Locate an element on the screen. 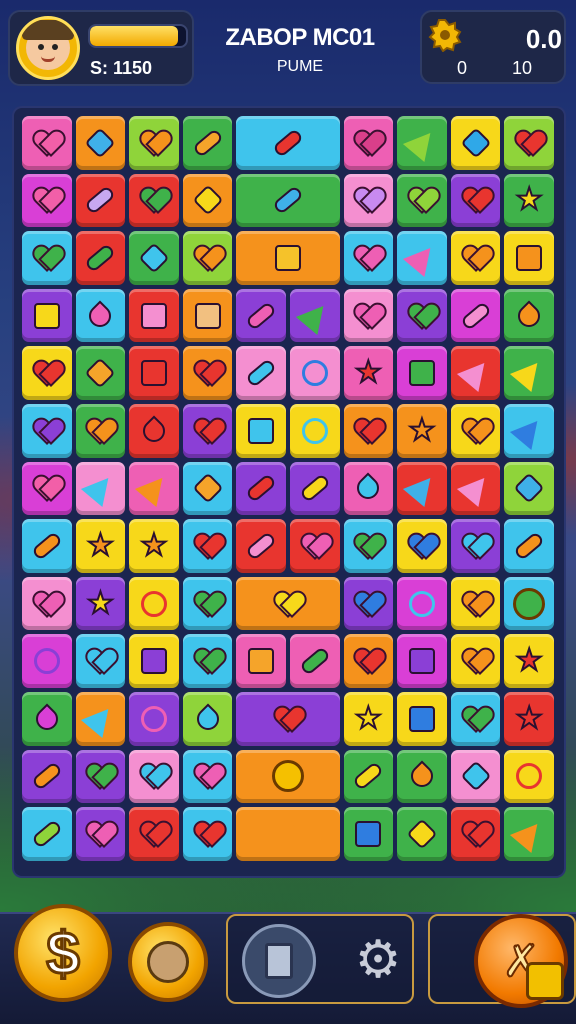  bag-button is located at coordinates (168, 962).